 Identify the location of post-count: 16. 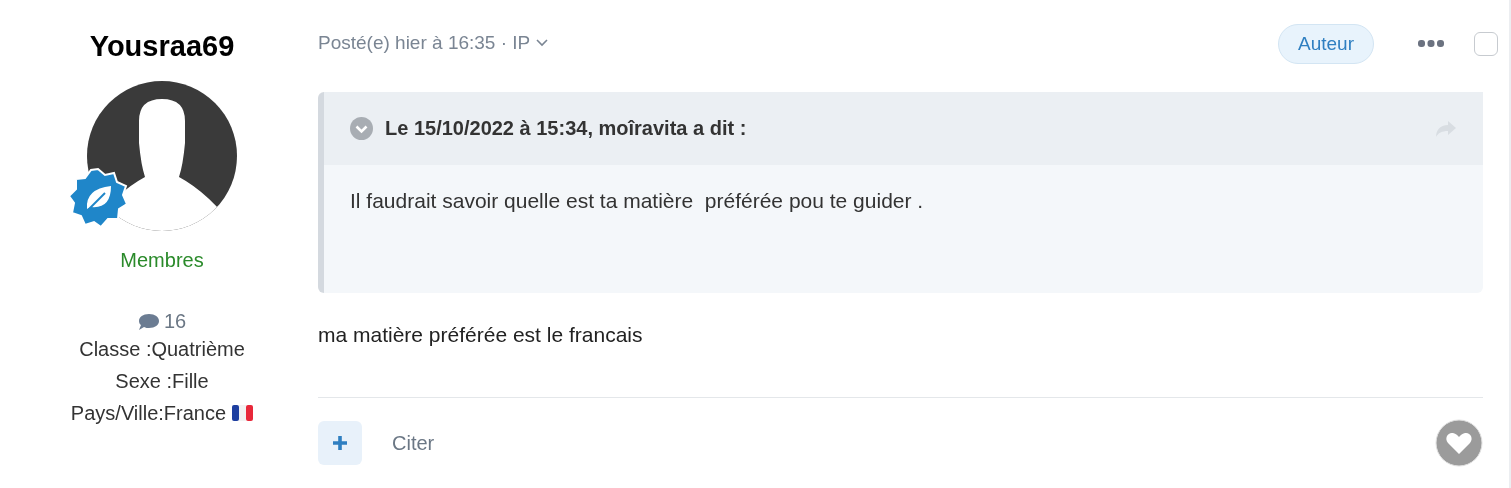
(175, 321).